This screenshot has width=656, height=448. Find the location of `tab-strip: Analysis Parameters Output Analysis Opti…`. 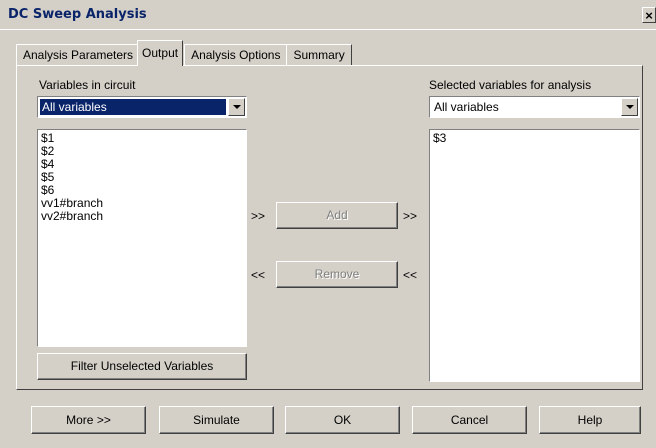

tab-strip: Analysis Parameters Output Analysis Opti… is located at coordinates (184, 53).